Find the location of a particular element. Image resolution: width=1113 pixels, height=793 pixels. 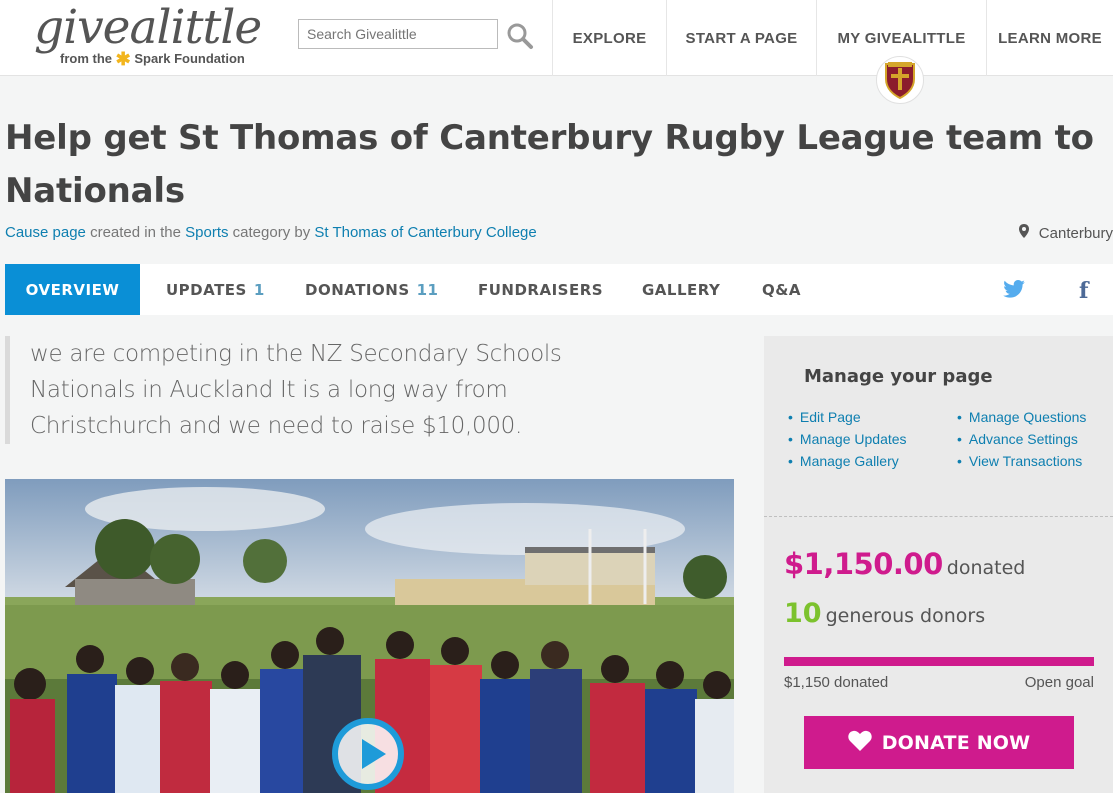

divider is located at coordinates (938, 516).